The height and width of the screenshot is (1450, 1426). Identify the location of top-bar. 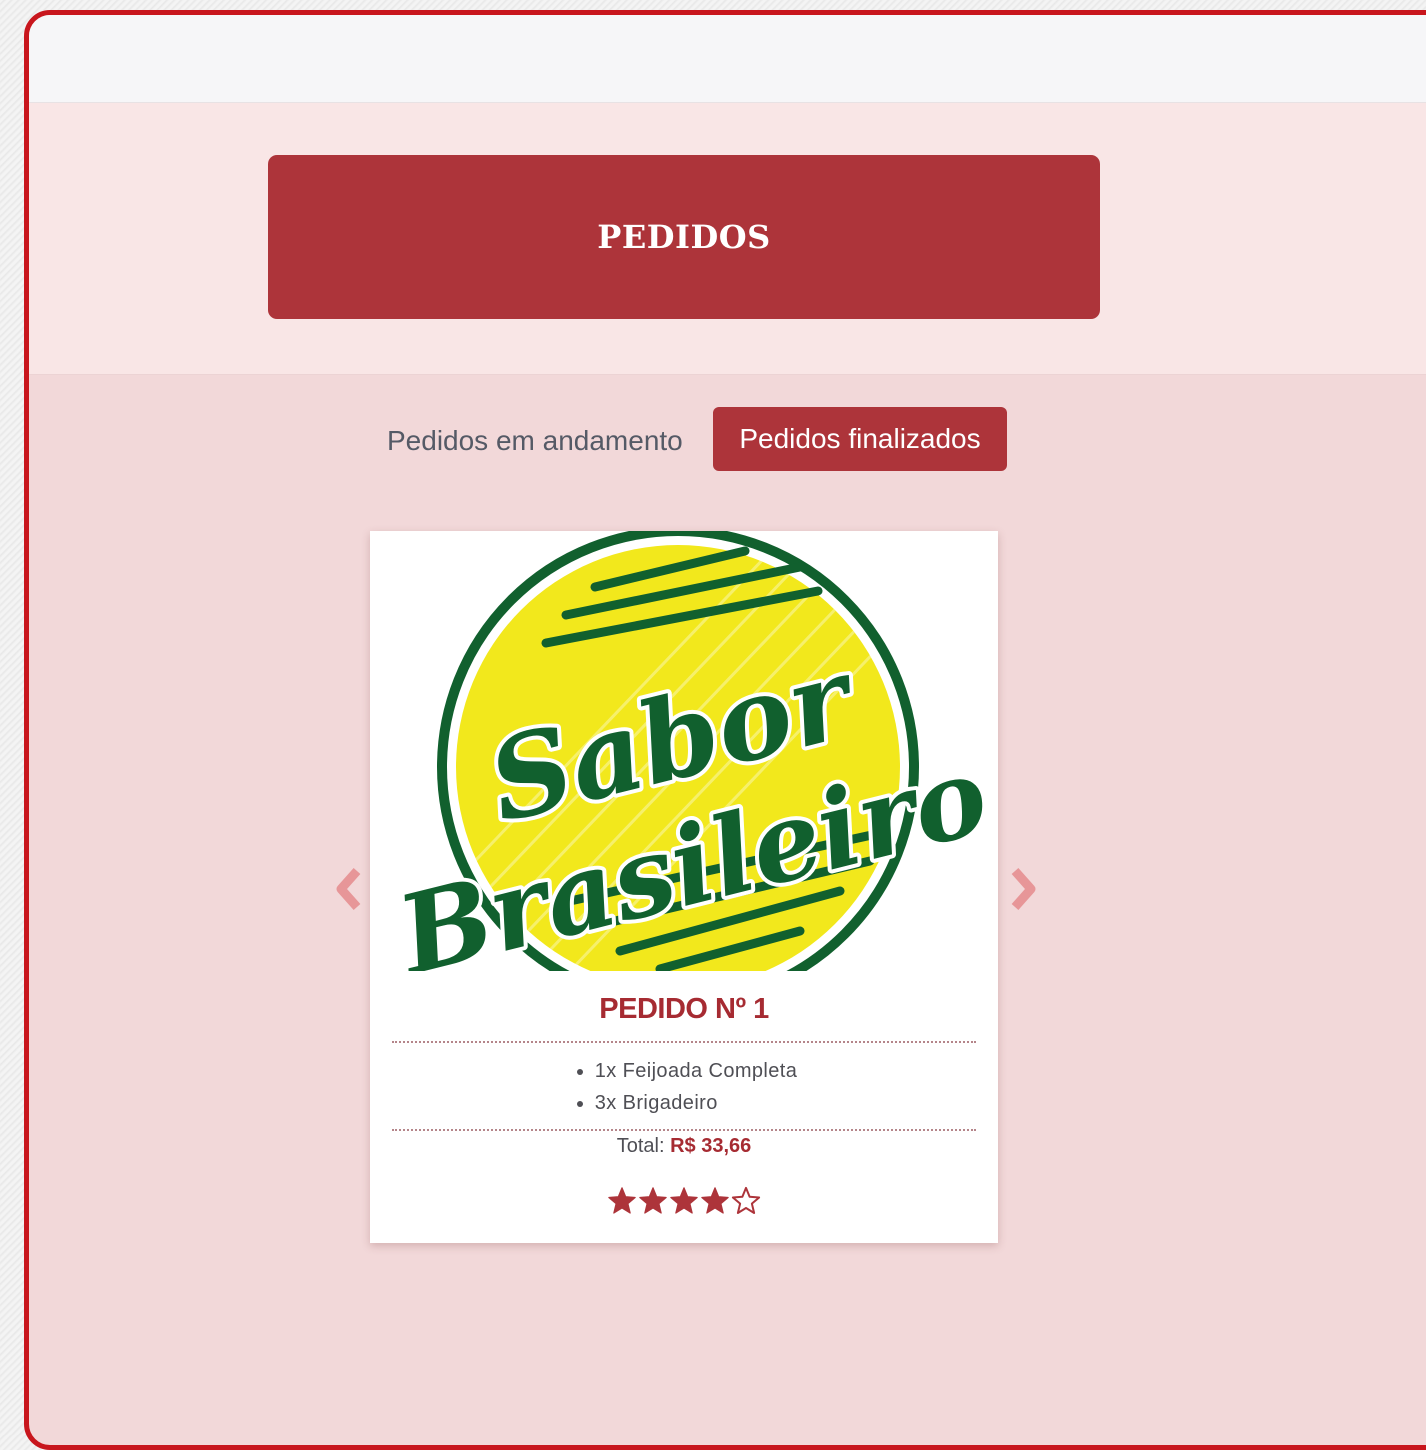
(727, 59).